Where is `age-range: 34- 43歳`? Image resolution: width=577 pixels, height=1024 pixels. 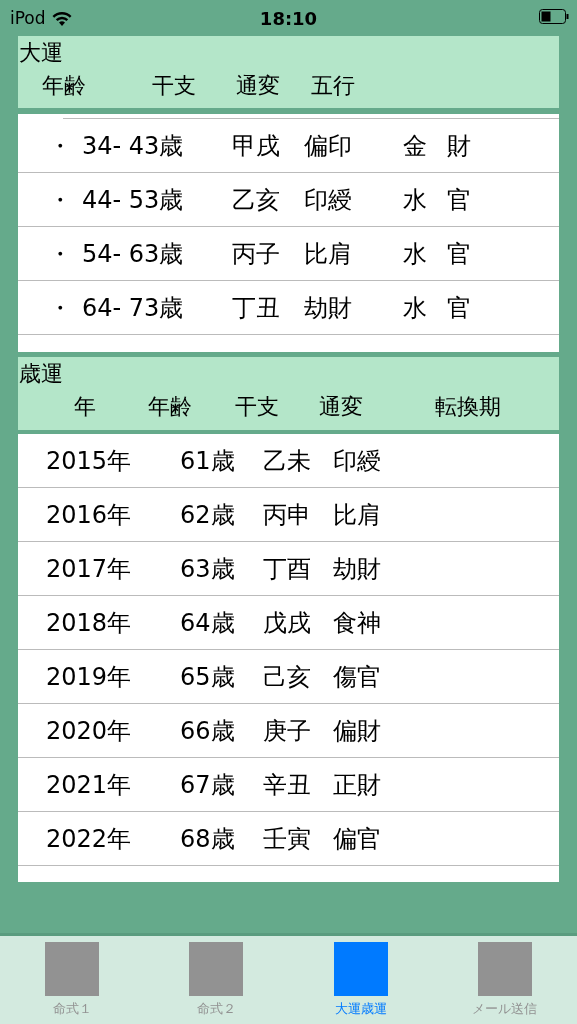 age-range: 34- 43歳 is located at coordinates (133, 146).